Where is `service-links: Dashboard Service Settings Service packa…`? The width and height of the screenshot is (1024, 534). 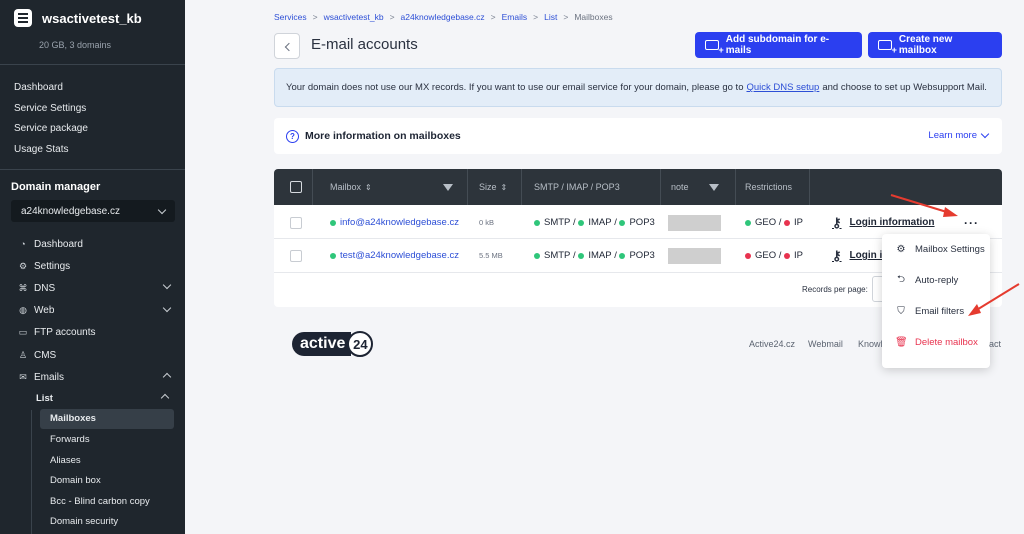
service-links: Dashboard Service Settings Service packa… is located at coordinates (51, 122).